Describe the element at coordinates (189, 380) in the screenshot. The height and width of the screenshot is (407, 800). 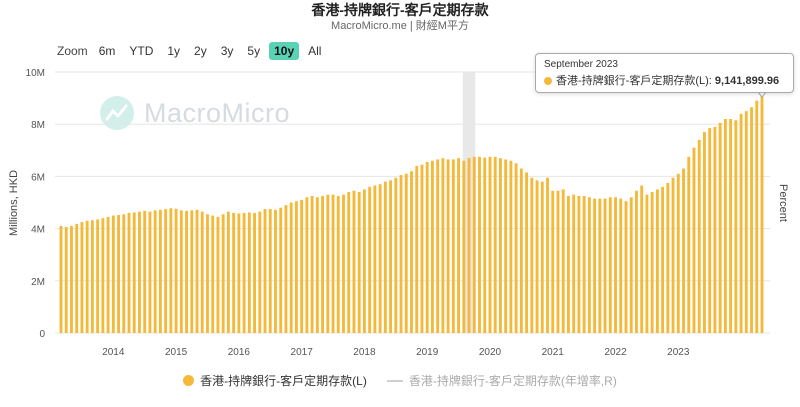
I see `legend-dot` at that location.